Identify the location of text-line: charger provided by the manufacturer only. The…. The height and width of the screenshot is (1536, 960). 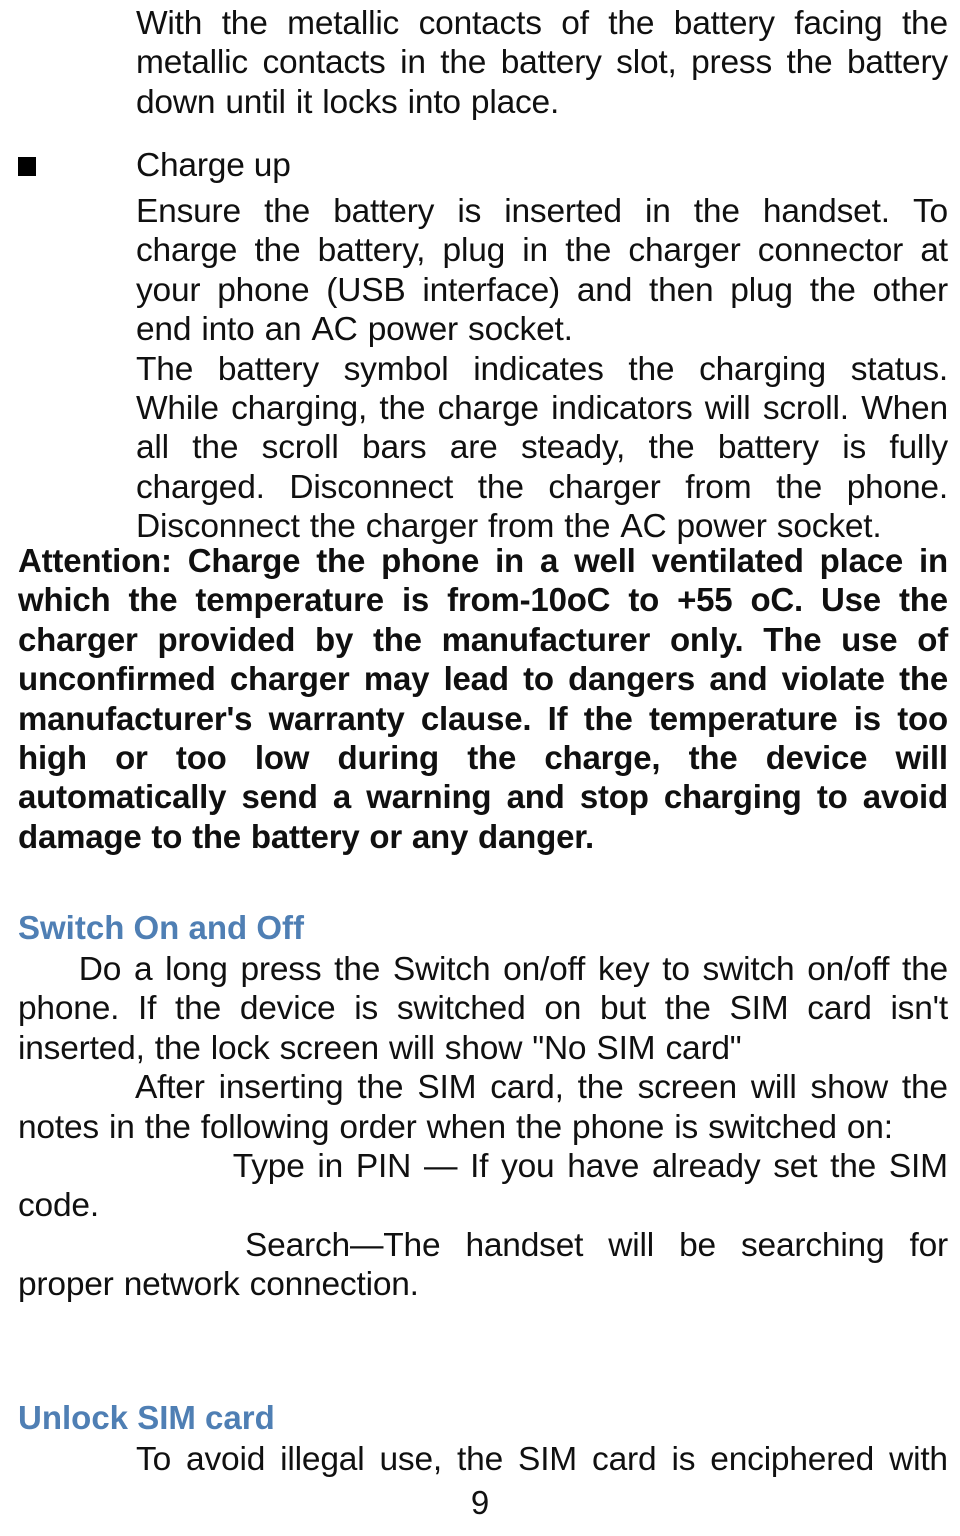
(483, 639).